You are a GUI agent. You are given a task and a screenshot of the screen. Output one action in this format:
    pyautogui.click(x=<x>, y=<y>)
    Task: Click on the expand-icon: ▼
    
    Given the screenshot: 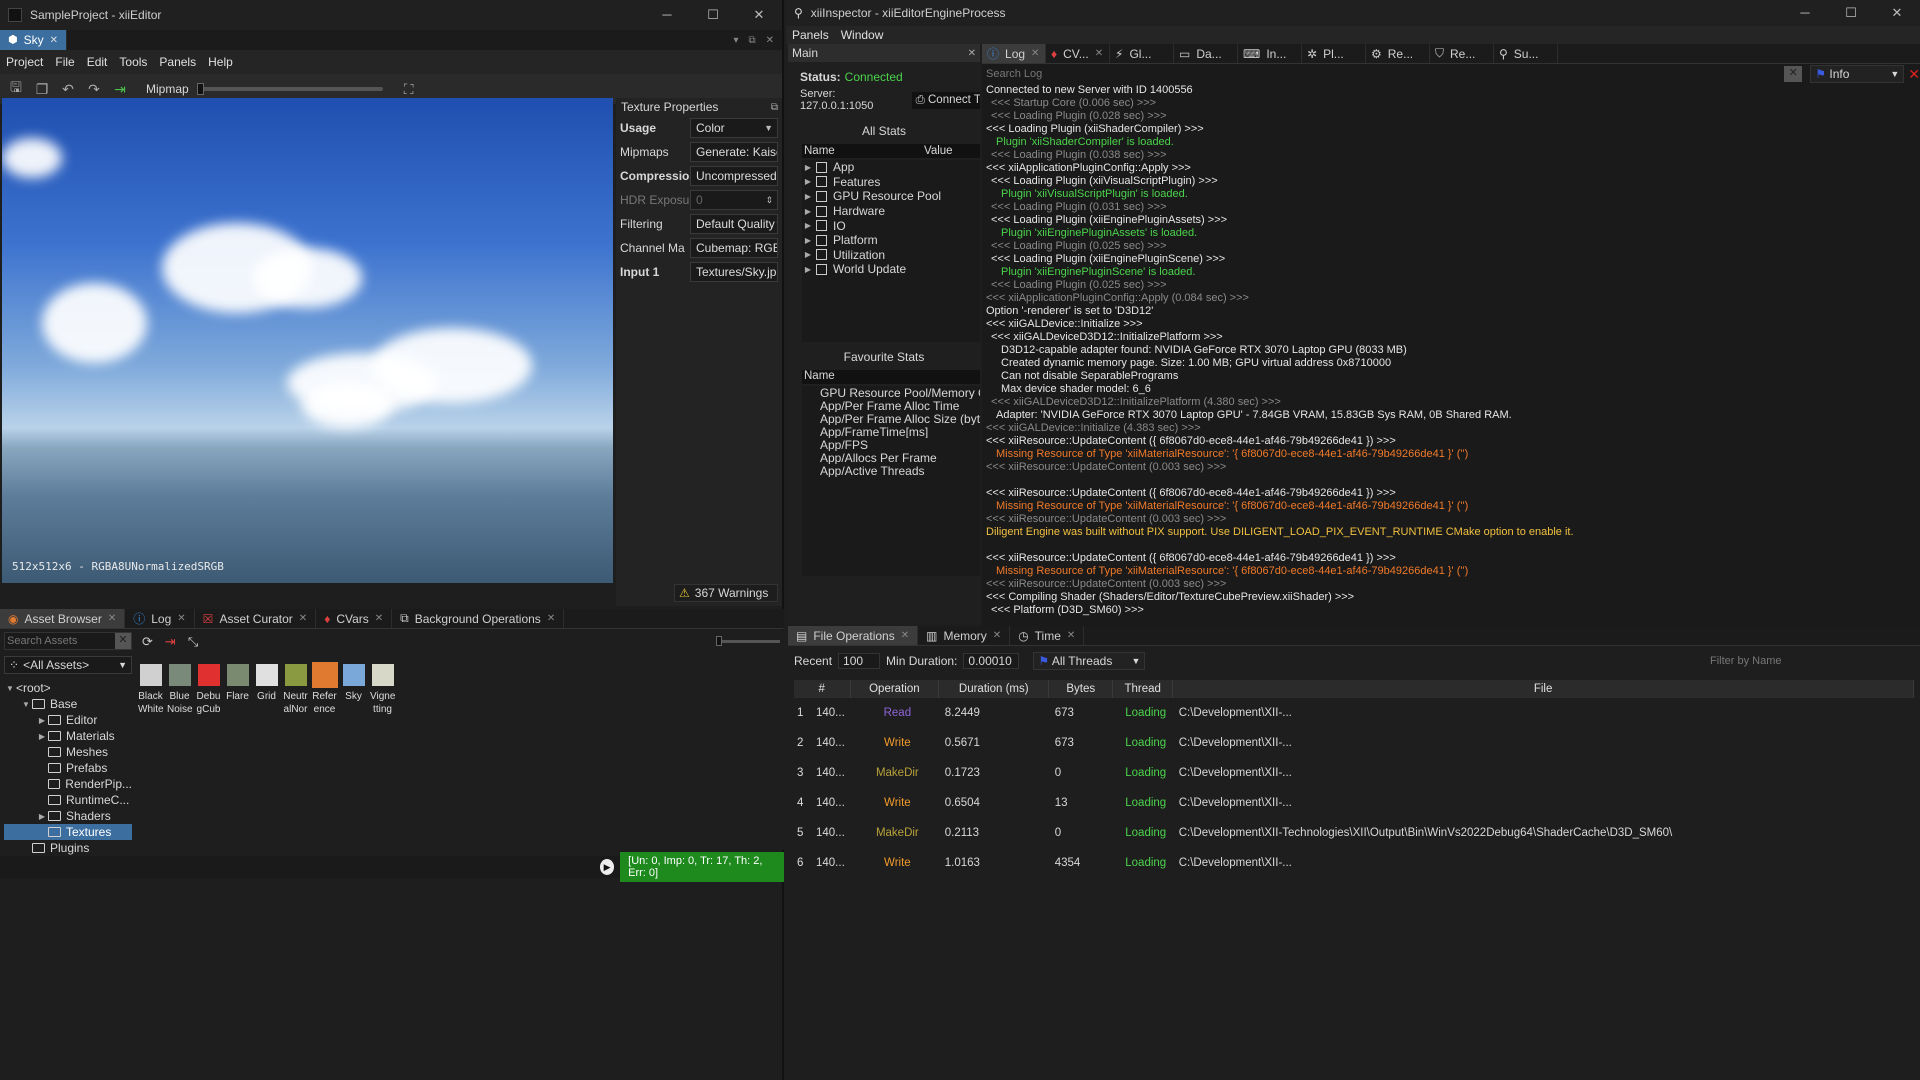 What is the action you would take?
    pyautogui.click(x=10, y=688)
    